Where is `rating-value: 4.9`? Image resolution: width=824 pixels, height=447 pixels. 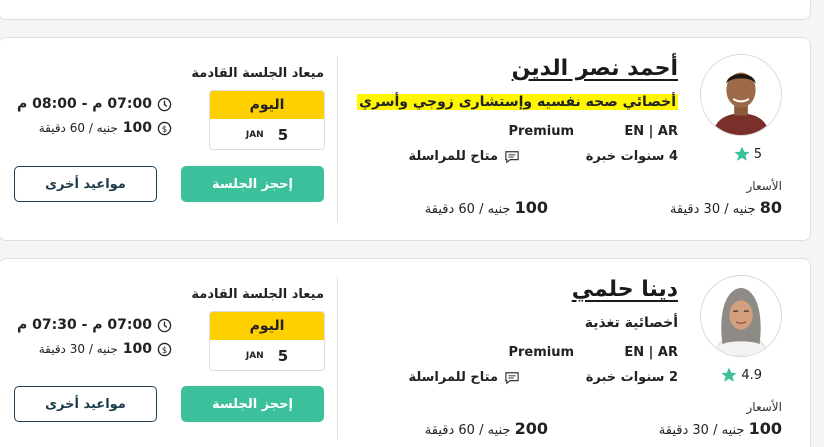 rating-value: 4.9 is located at coordinates (751, 375).